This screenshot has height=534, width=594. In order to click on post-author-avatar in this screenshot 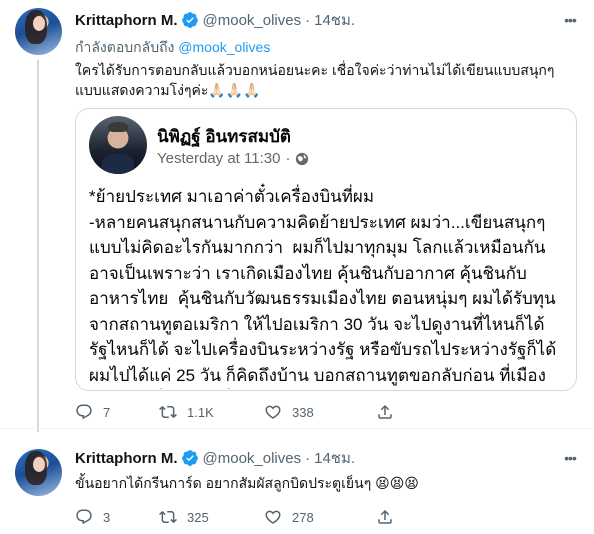, I will do `click(118, 145)`.